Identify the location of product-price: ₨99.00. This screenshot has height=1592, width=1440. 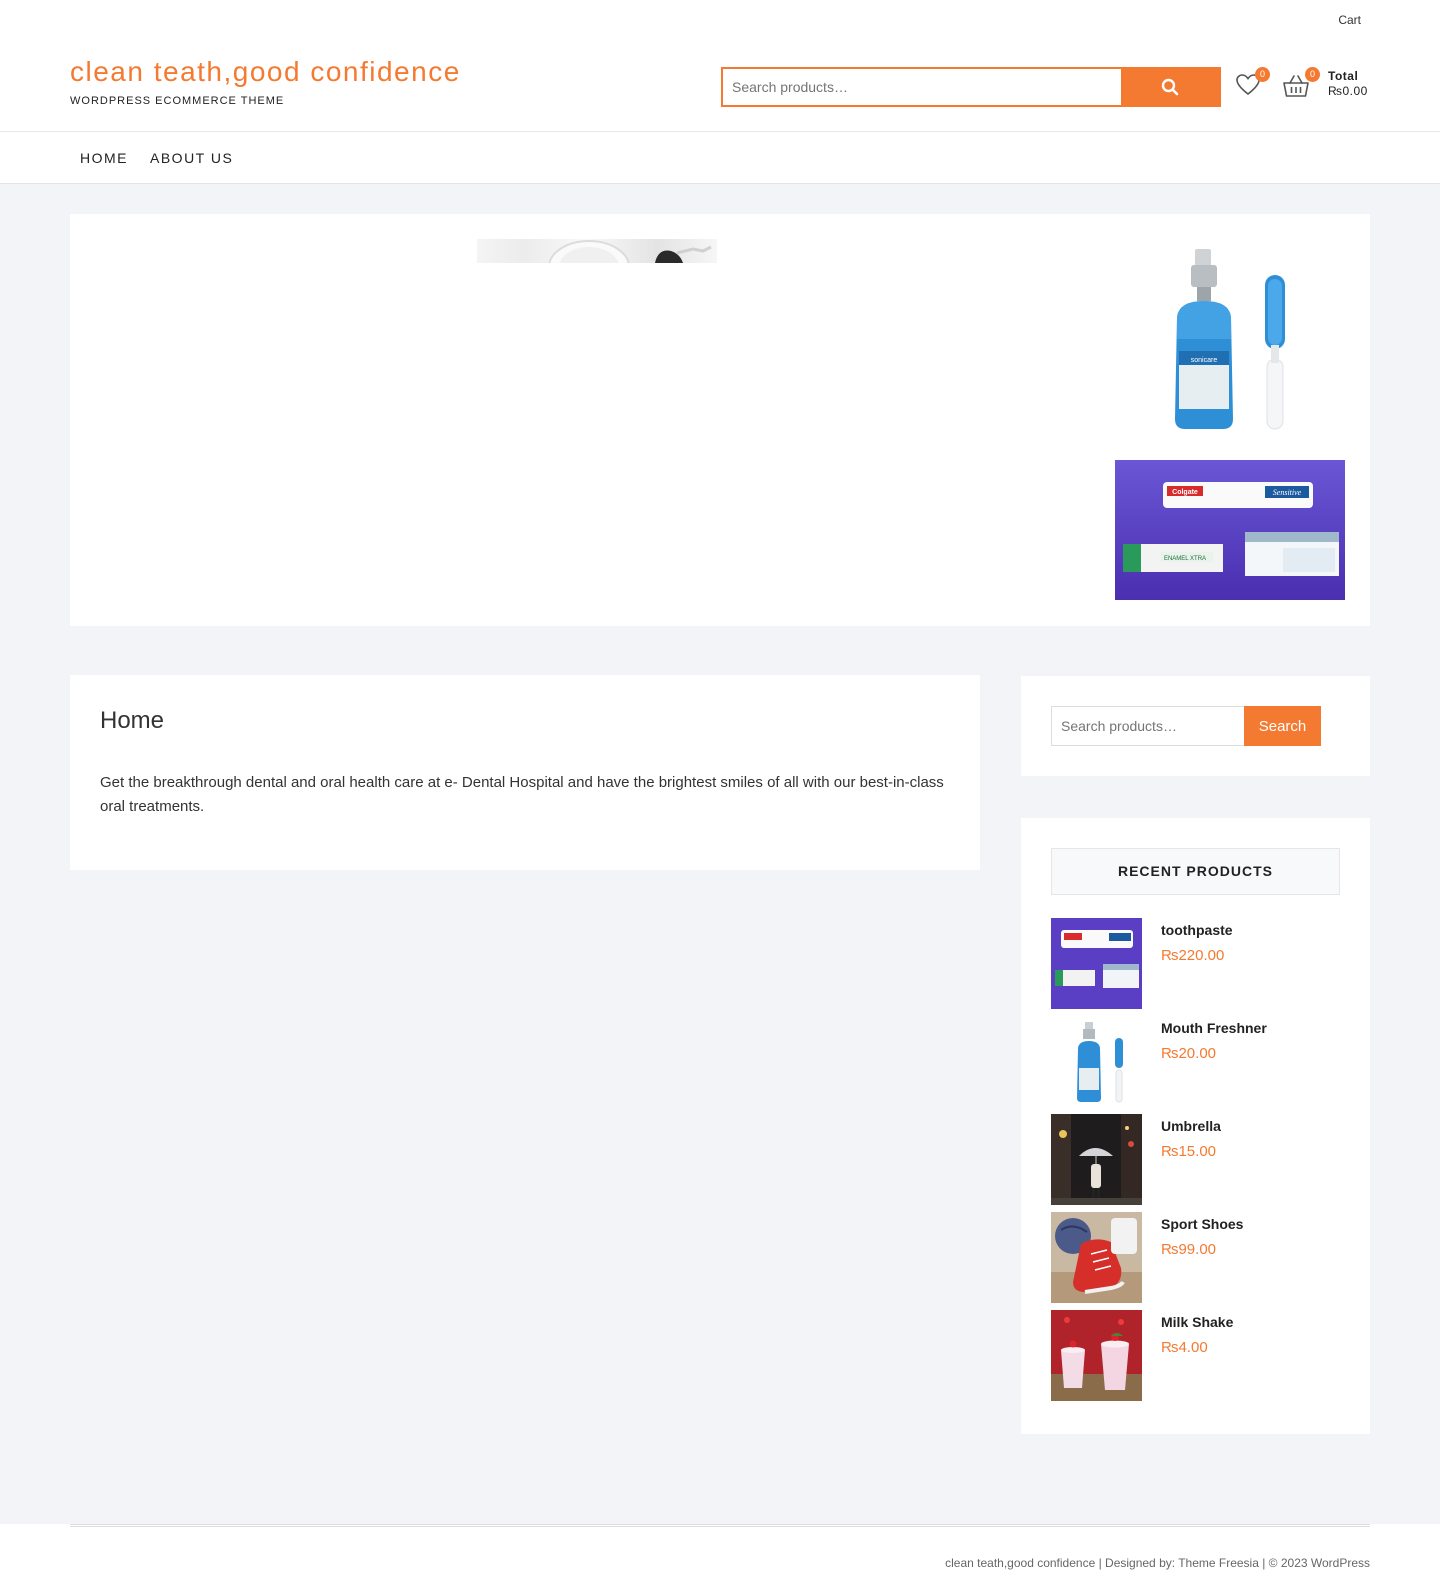
(1188, 1249).